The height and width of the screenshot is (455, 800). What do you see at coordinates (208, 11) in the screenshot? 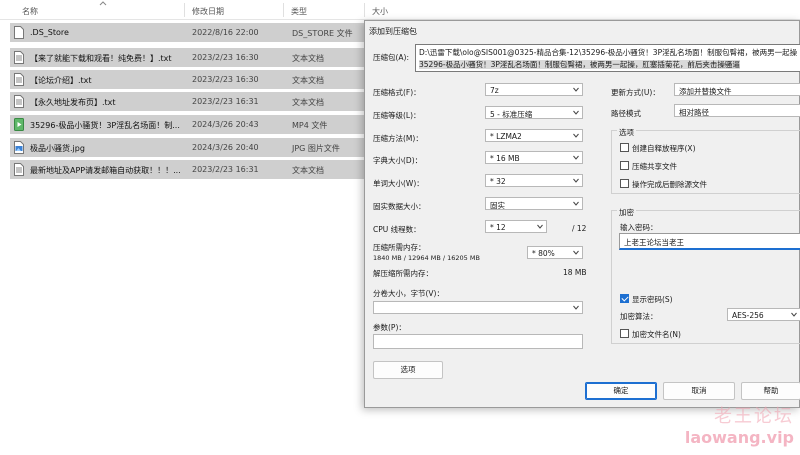
I see `column-date: 修改日期` at bounding box center [208, 11].